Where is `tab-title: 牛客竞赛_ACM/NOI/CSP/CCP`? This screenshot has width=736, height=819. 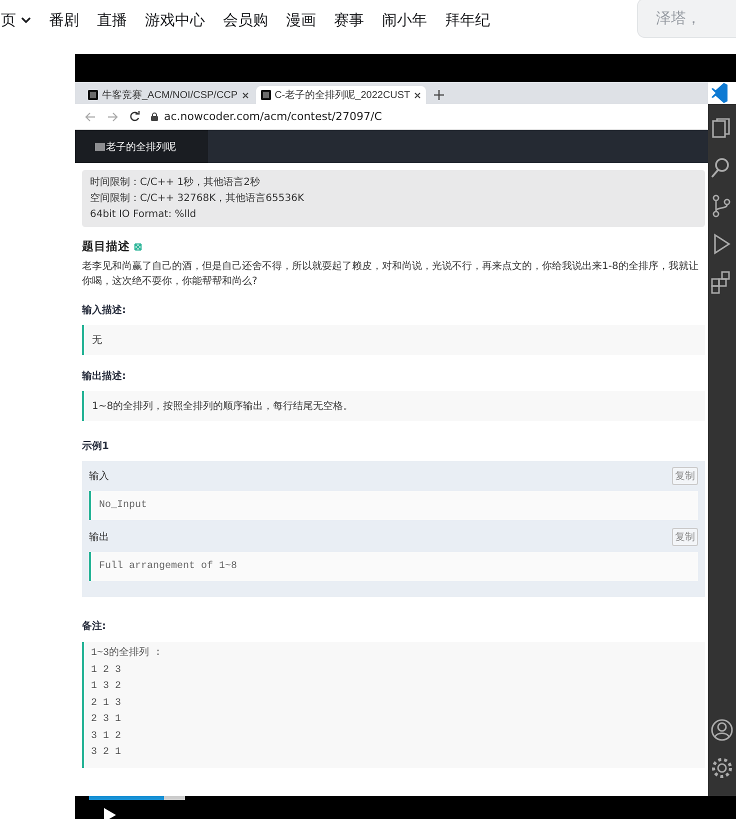
tab-title: 牛客竞赛_ACM/NOI/CSP/CCP is located at coordinates (170, 95).